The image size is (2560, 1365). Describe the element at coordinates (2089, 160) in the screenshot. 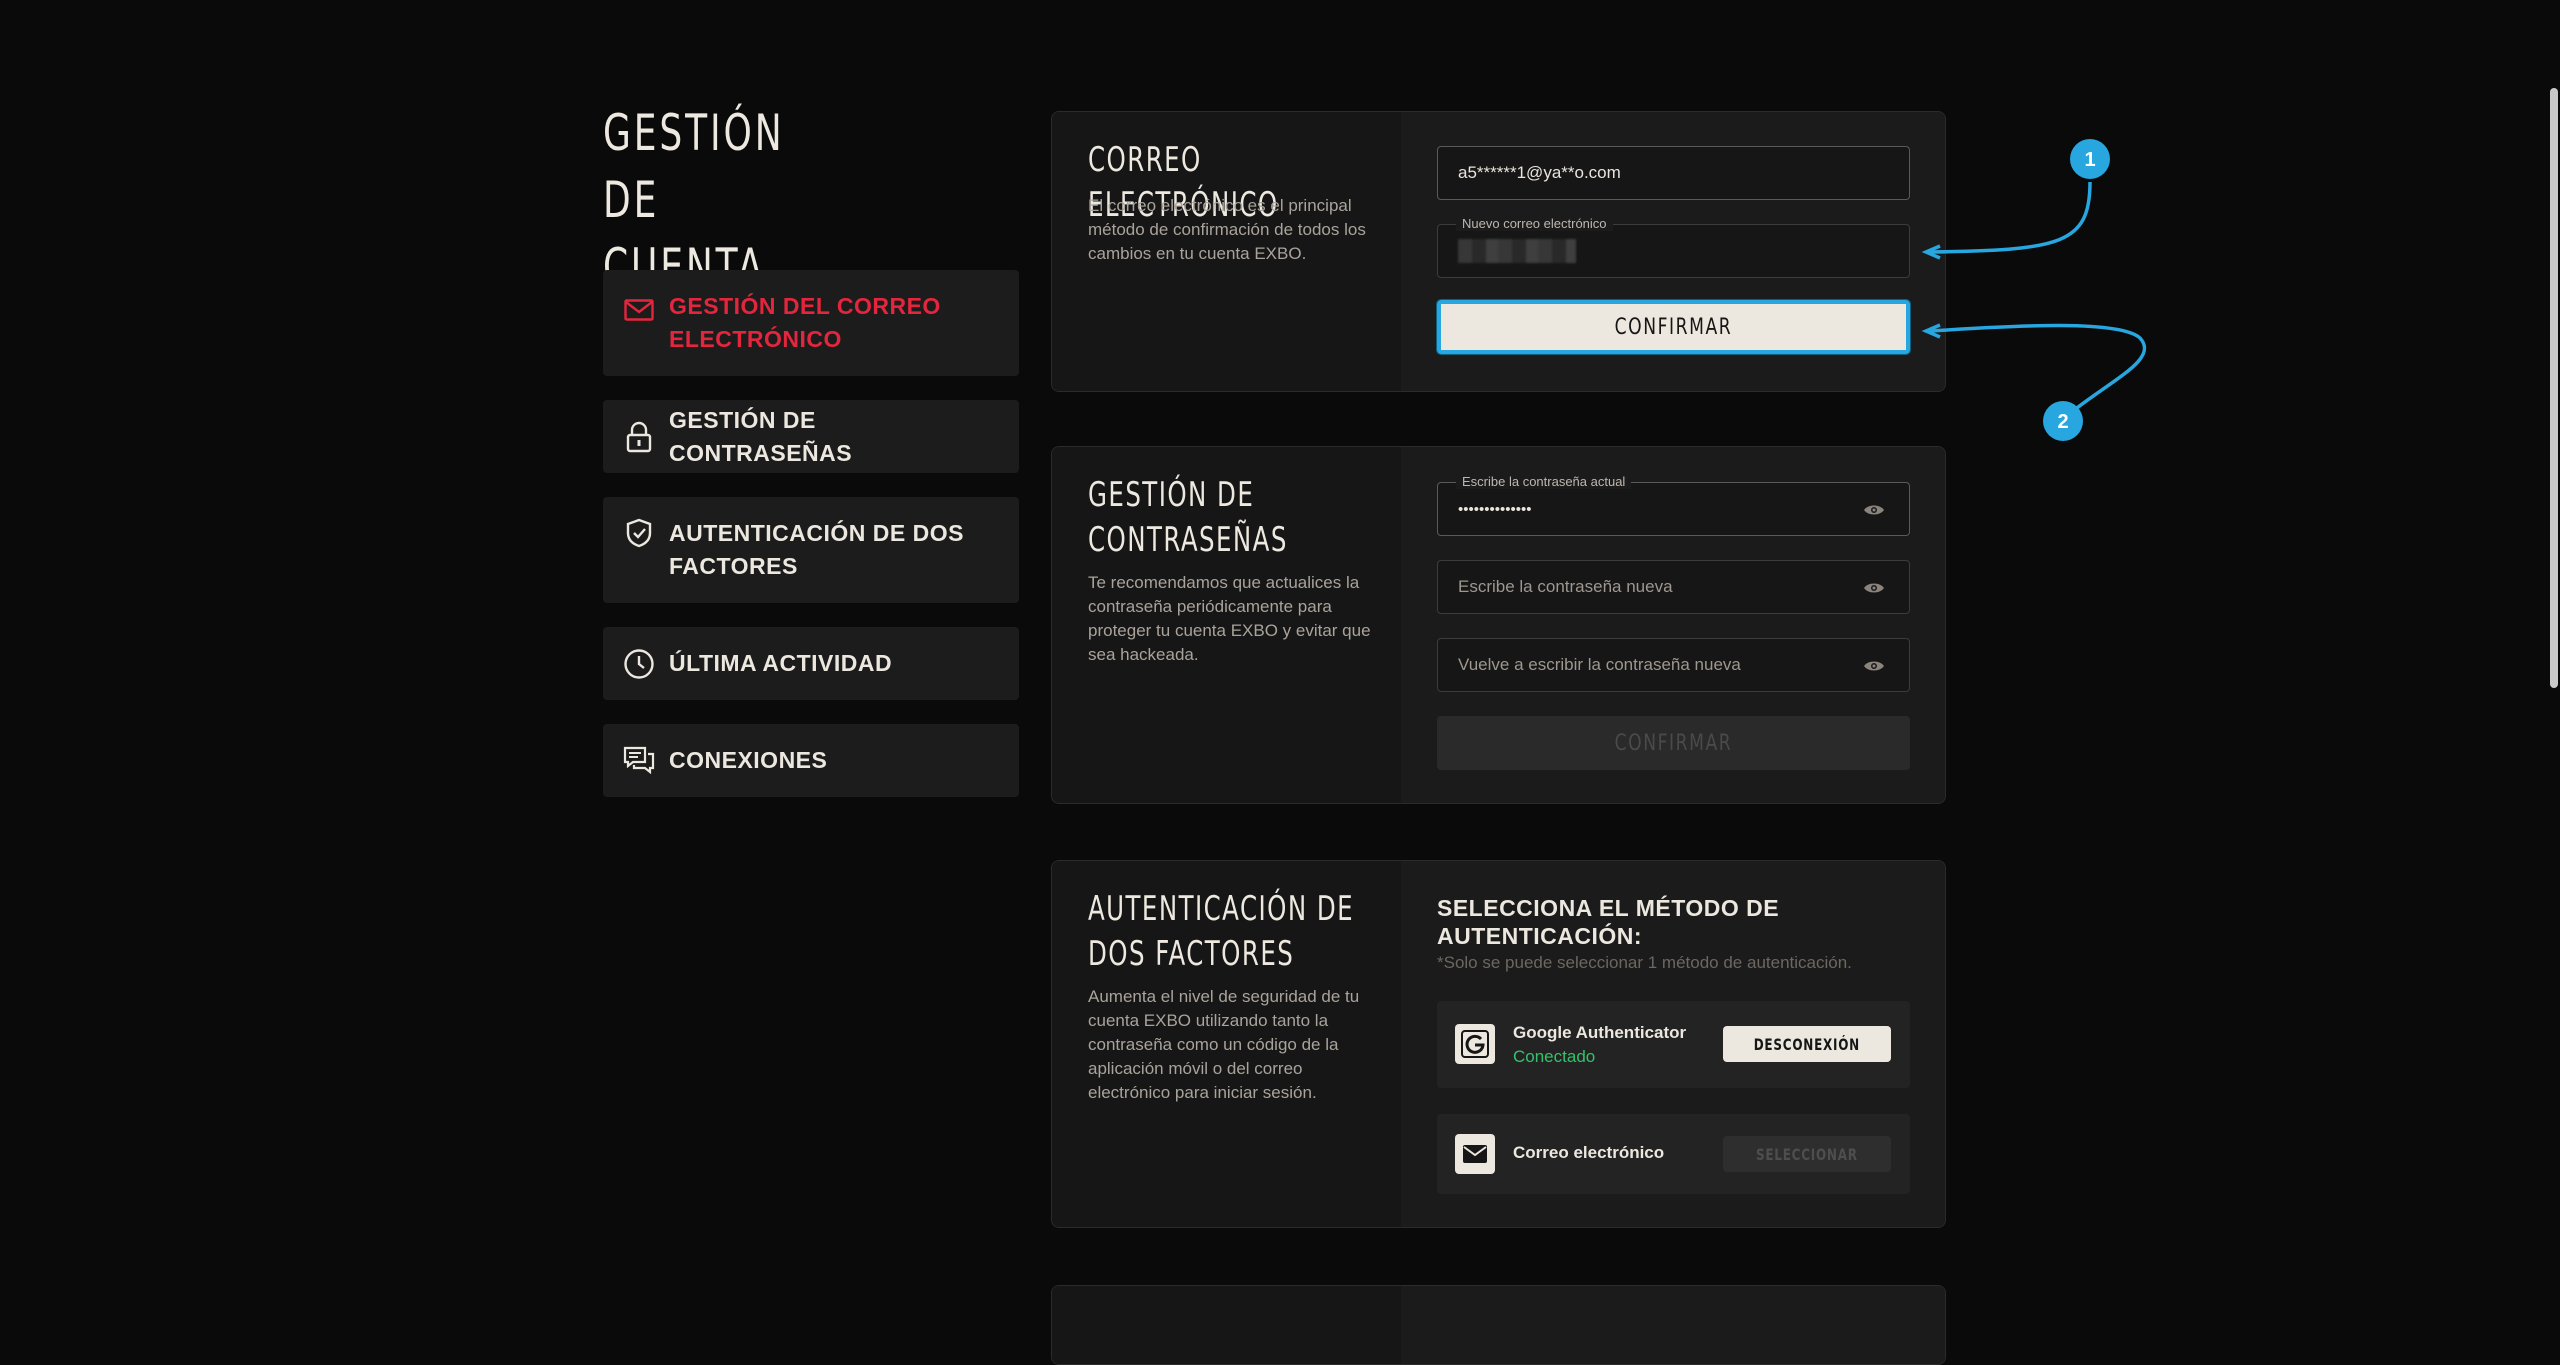

I see `annotation-number-1: 1` at that location.